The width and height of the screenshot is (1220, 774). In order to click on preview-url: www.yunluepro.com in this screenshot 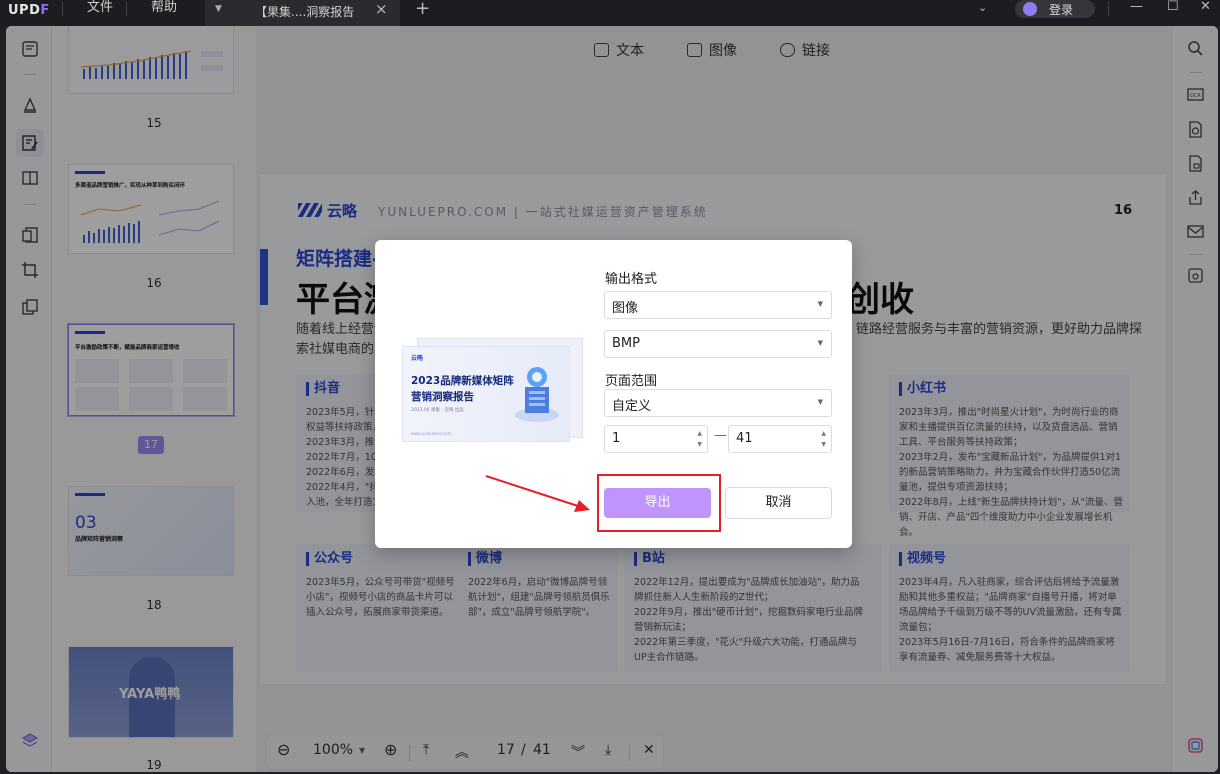, I will do `click(431, 433)`.